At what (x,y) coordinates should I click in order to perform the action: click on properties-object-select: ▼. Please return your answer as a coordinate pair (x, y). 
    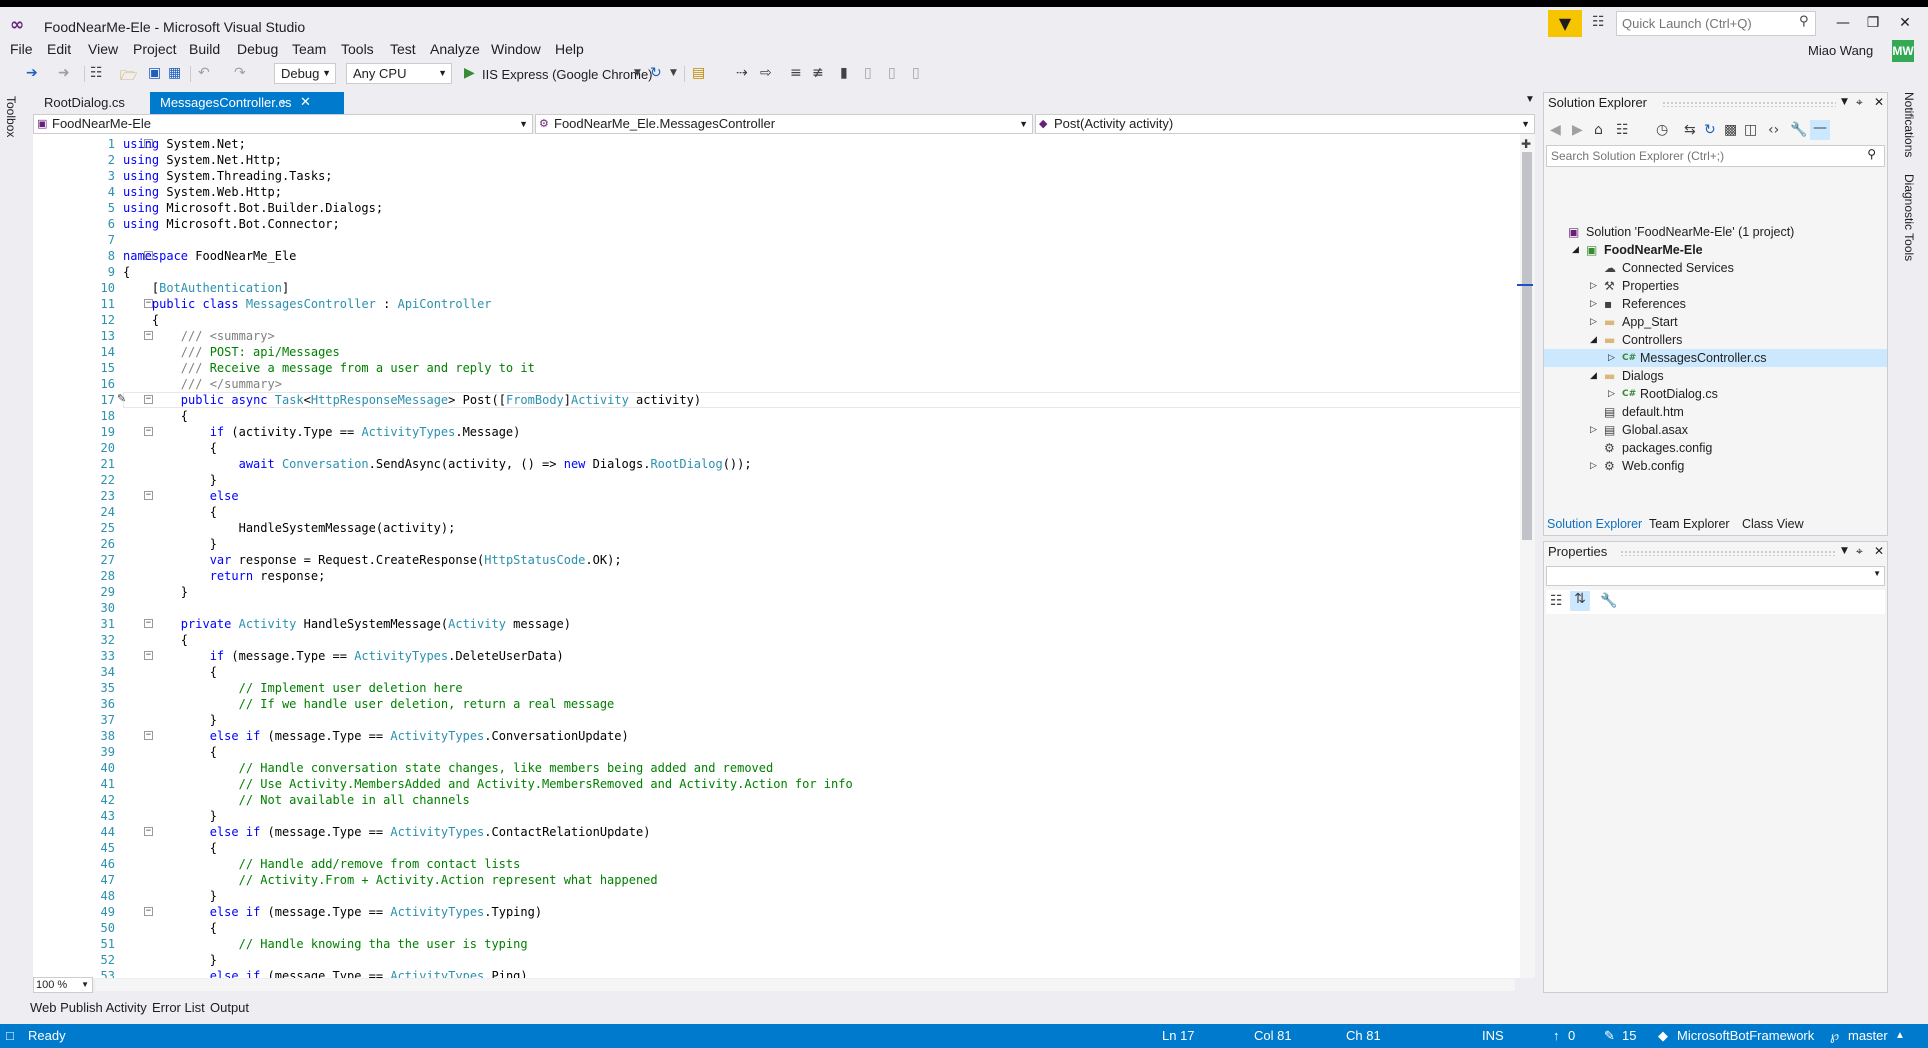
    Looking at the image, I should click on (1715, 576).